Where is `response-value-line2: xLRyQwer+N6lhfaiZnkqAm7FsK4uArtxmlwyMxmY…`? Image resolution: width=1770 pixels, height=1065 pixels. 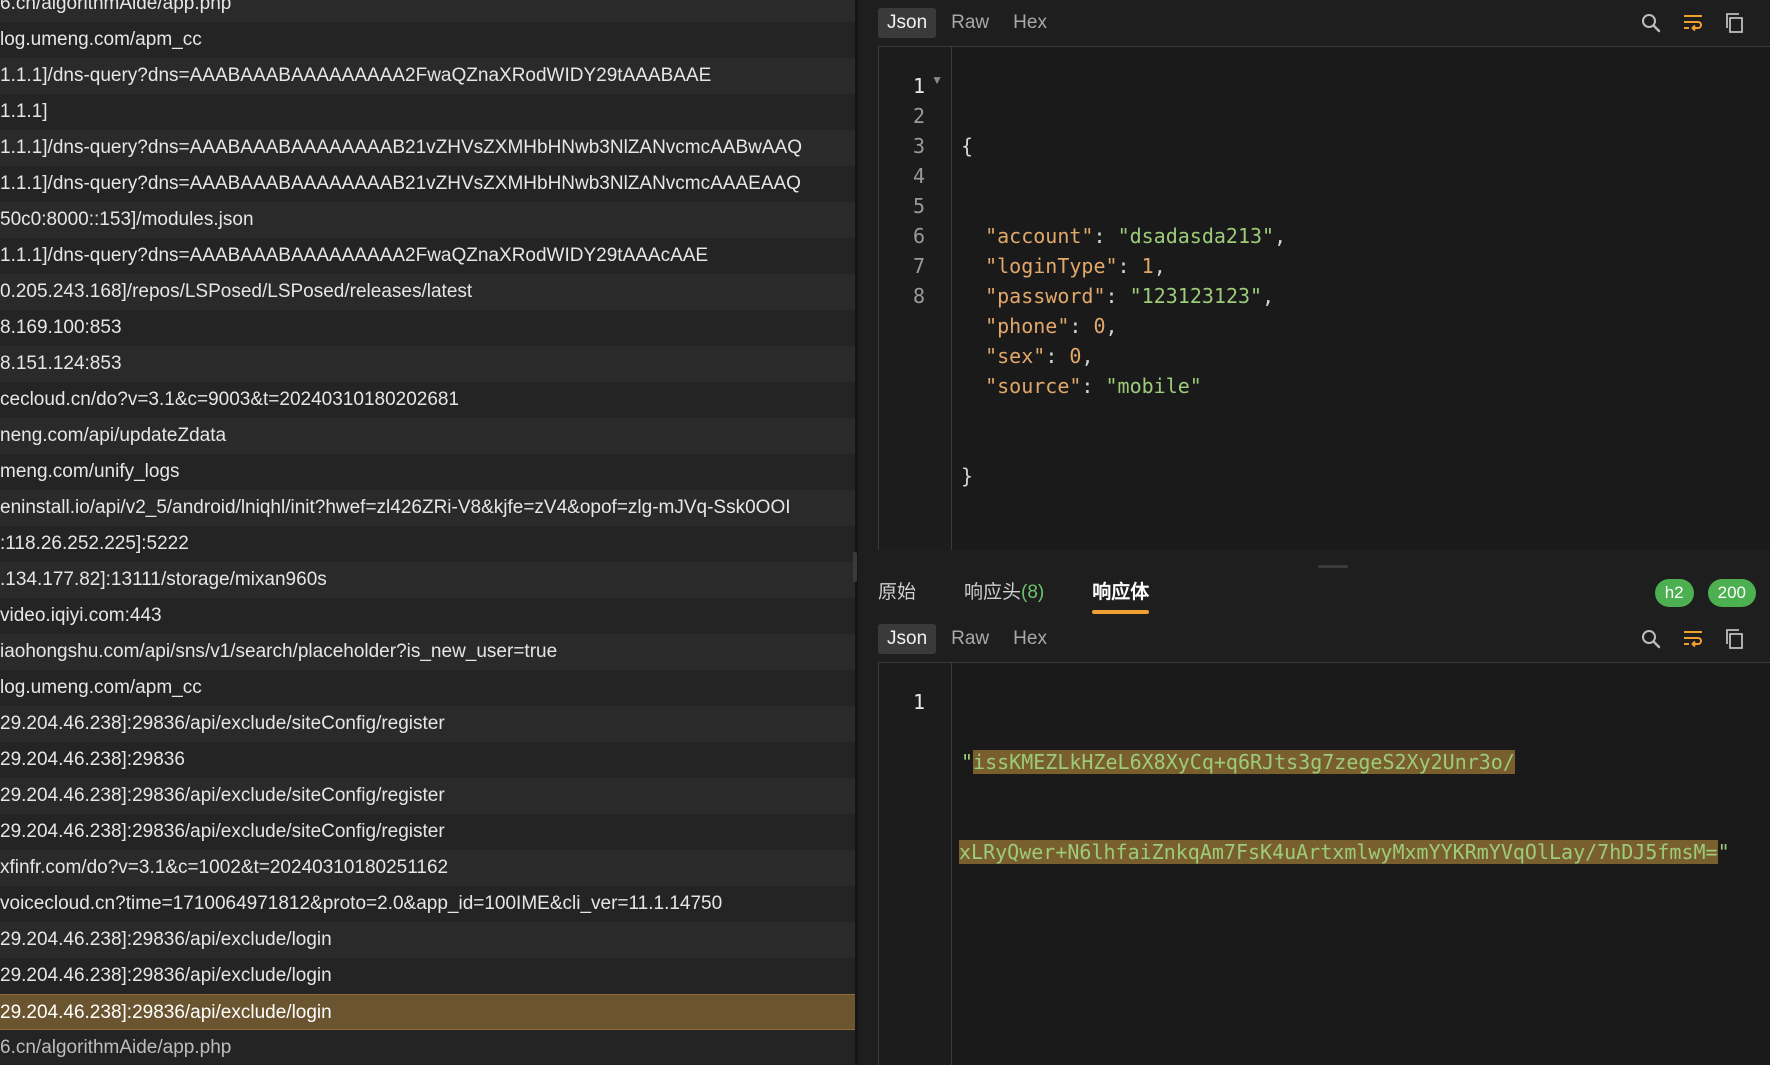 response-value-line2: xLRyQwer+N6lhfaiZnkqAm7FsK4uArtxmlwyMxmY… is located at coordinates (1338, 852).